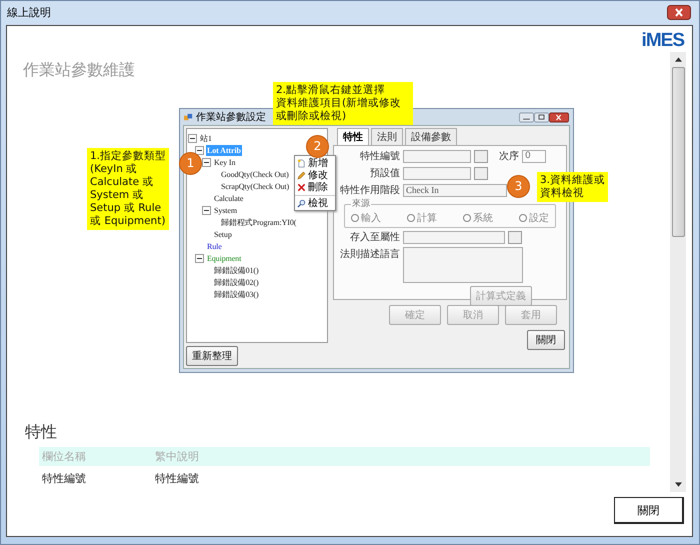  What do you see at coordinates (544, 117) in the screenshot?
I see `window-controls-icon` at bounding box center [544, 117].